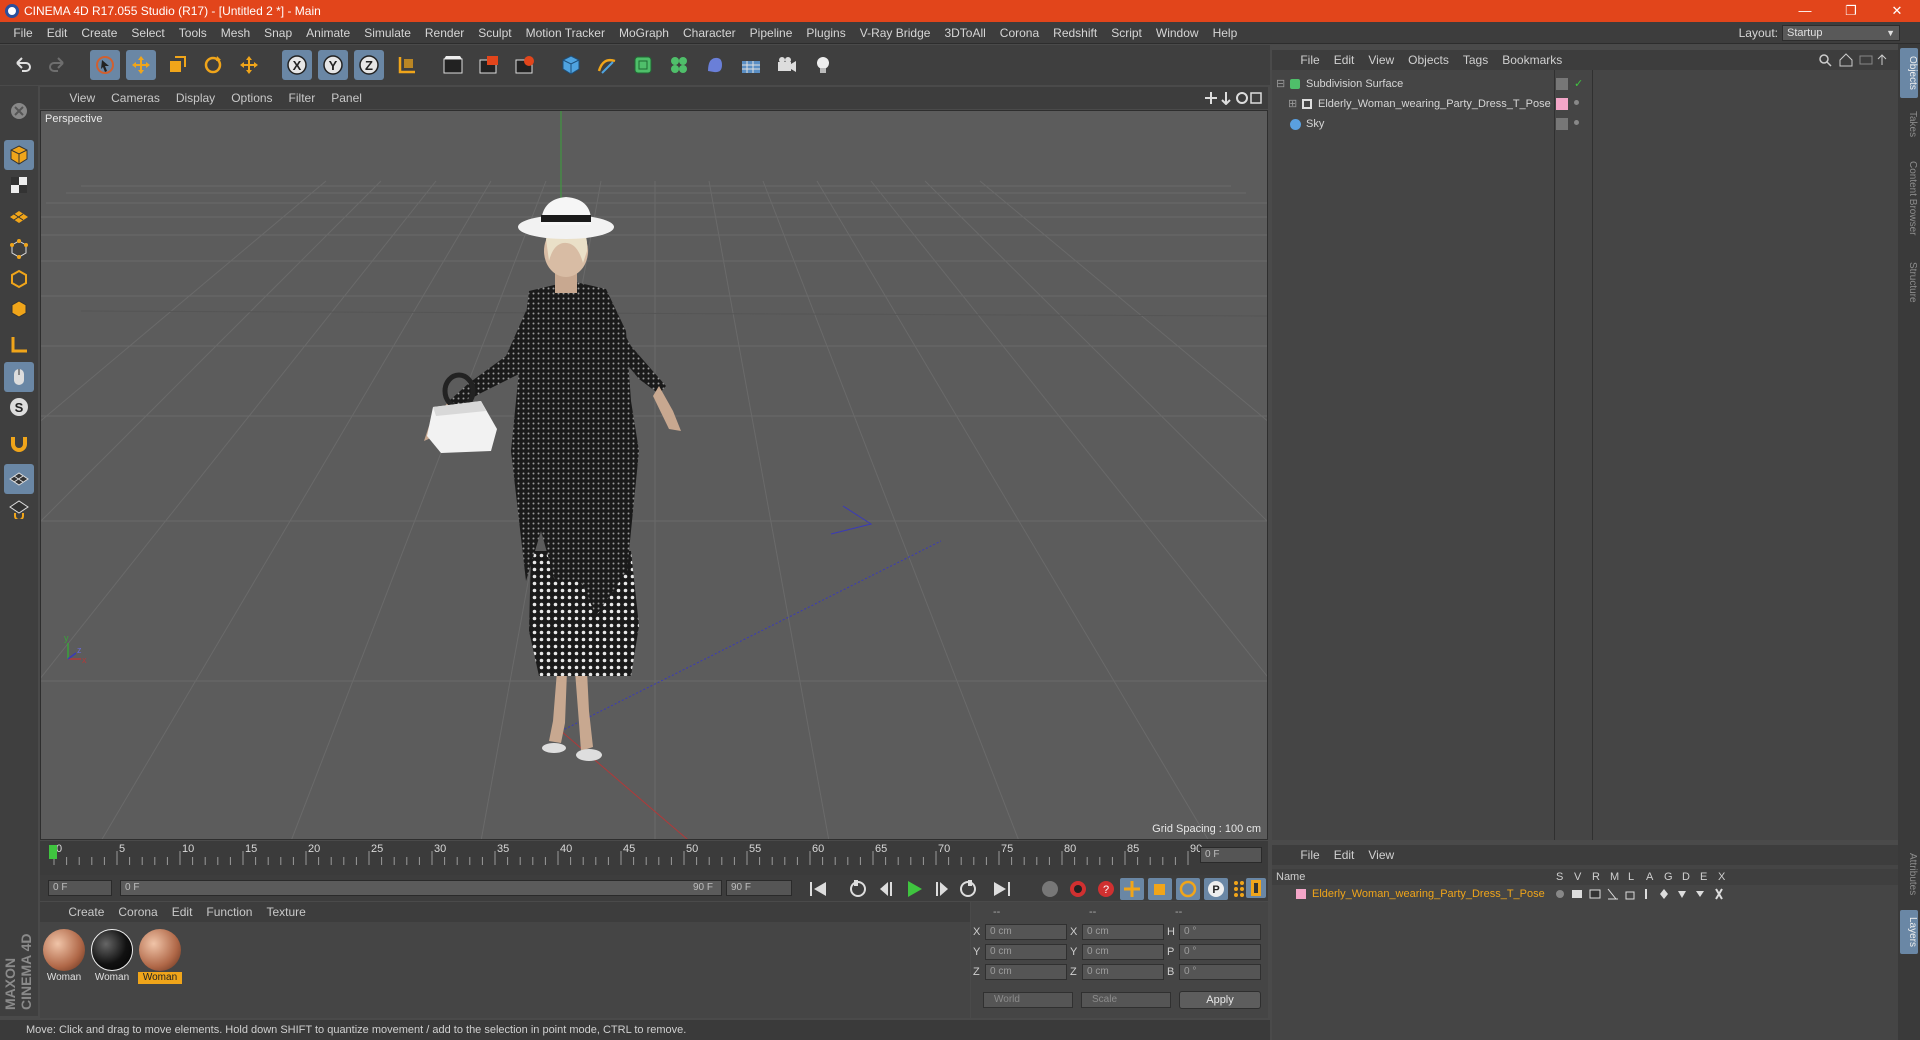  What do you see at coordinates (787, 65) in the screenshot?
I see `camera-button` at bounding box center [787, 65].